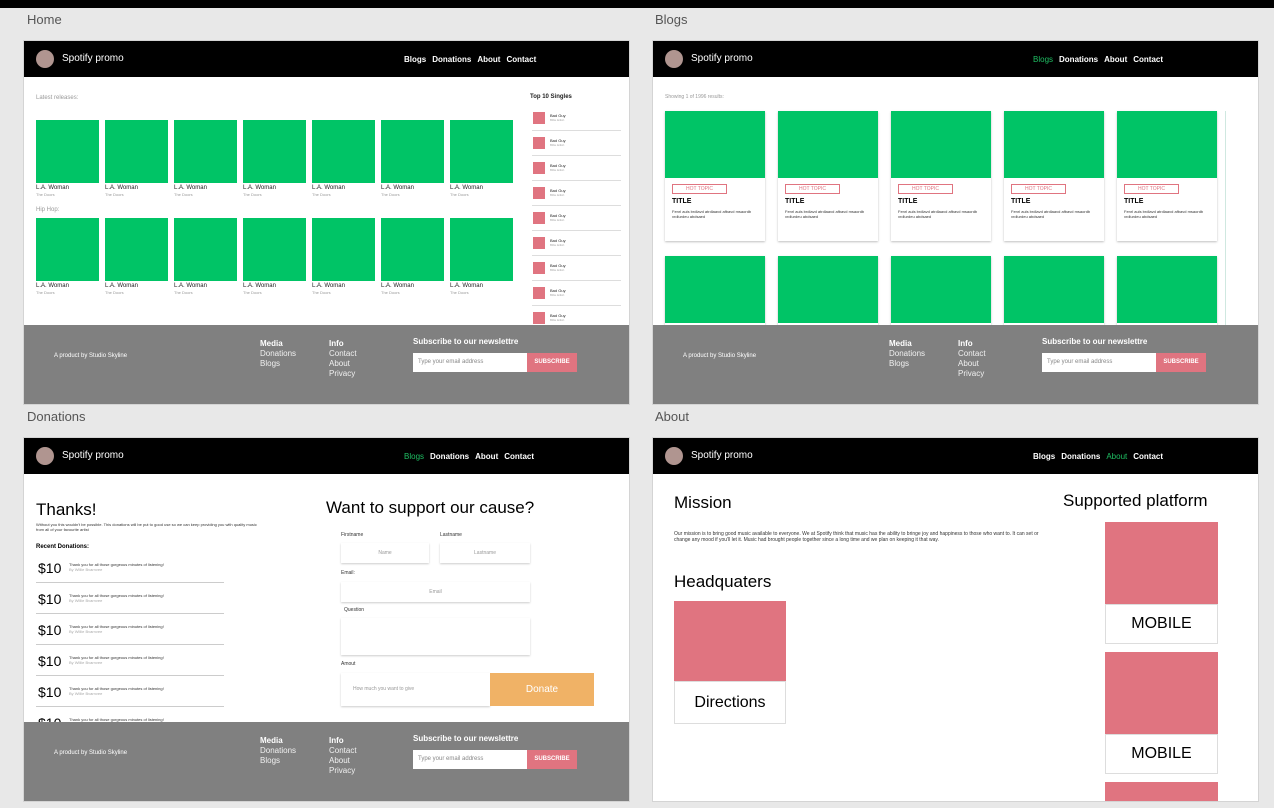  Describe the element at coordinates (435, 636) in the screenshot. I see `question-textarea` at that location.